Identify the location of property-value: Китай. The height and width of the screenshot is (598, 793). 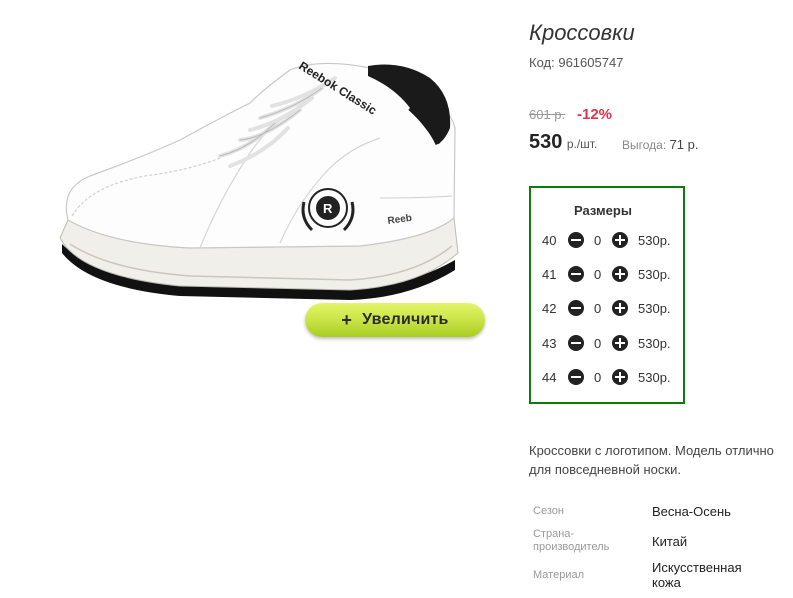
(670, 541).